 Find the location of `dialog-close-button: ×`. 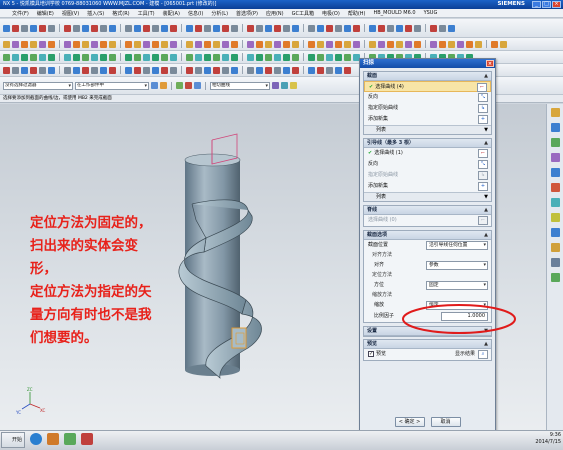

dialog-close-button: × is located at coordinates (490, 63).